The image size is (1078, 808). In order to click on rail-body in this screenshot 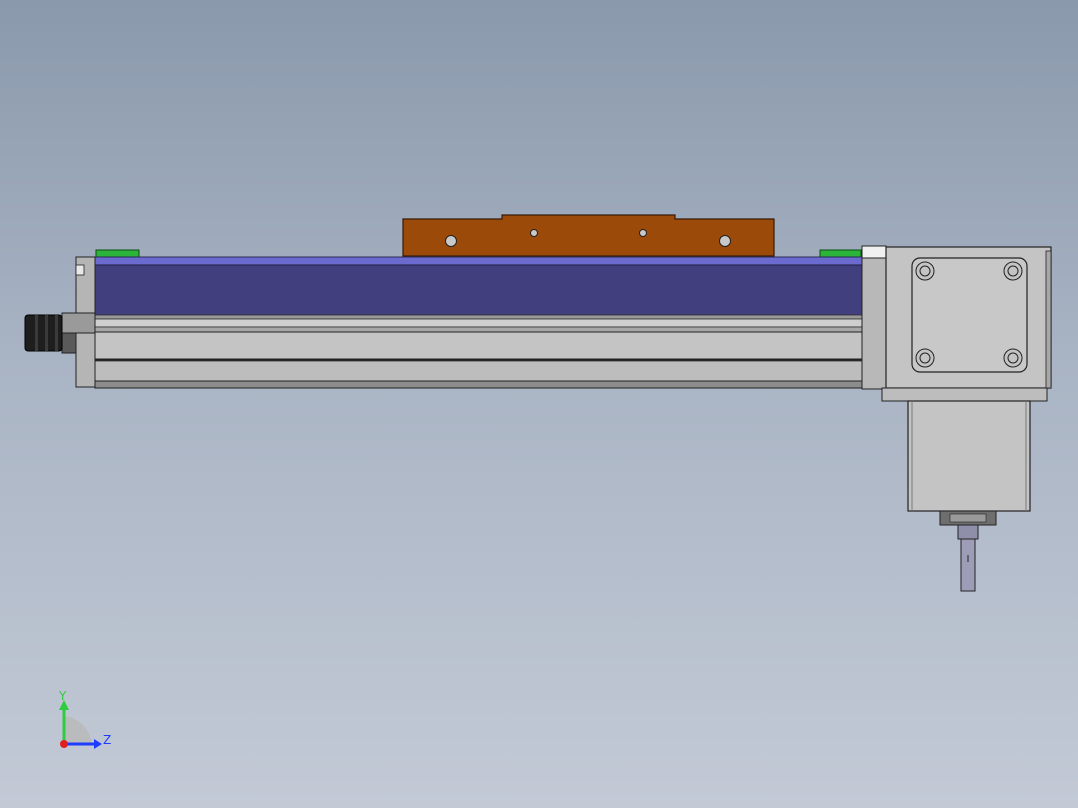, I will do `click(478, 322)`.